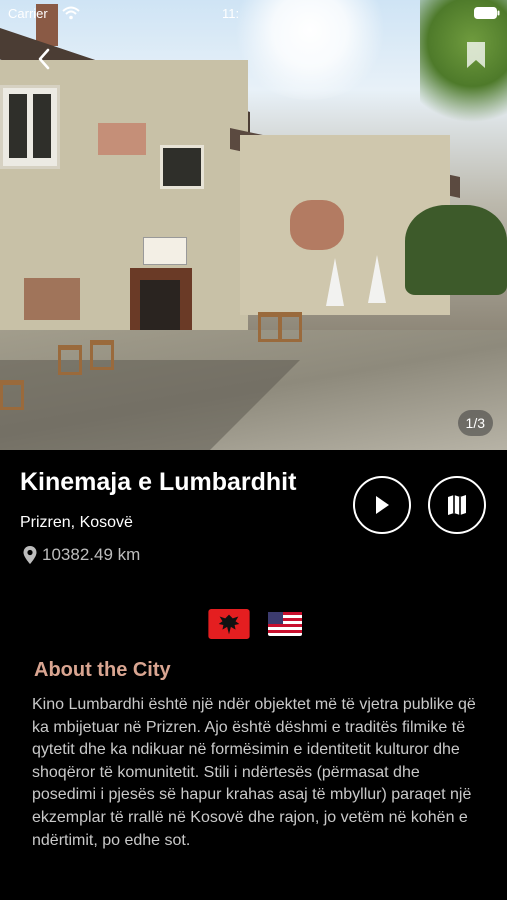  I want to click on carrier-label: Carrier, so click(28, 13).